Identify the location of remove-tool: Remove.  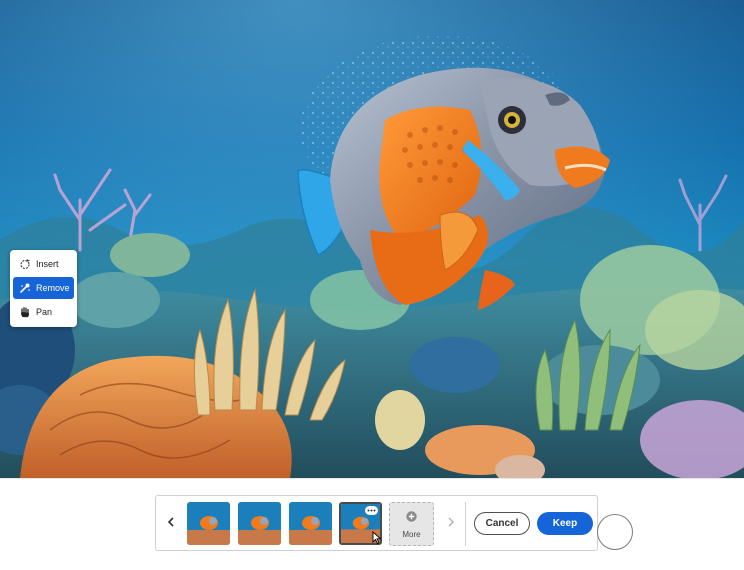
(43, 288).